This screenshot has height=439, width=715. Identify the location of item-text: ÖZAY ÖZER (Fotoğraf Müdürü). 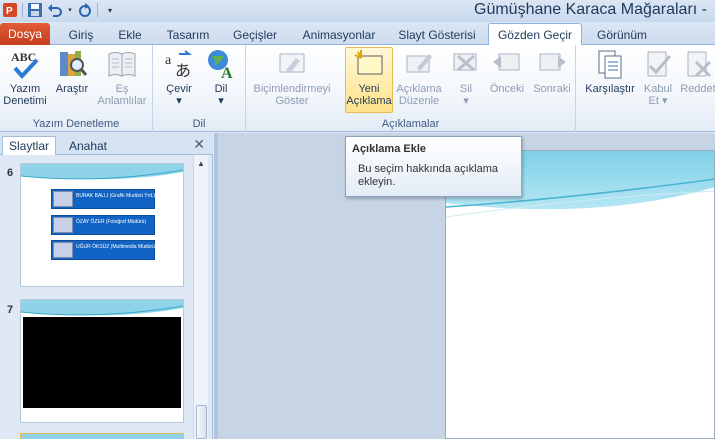
(111, 222).